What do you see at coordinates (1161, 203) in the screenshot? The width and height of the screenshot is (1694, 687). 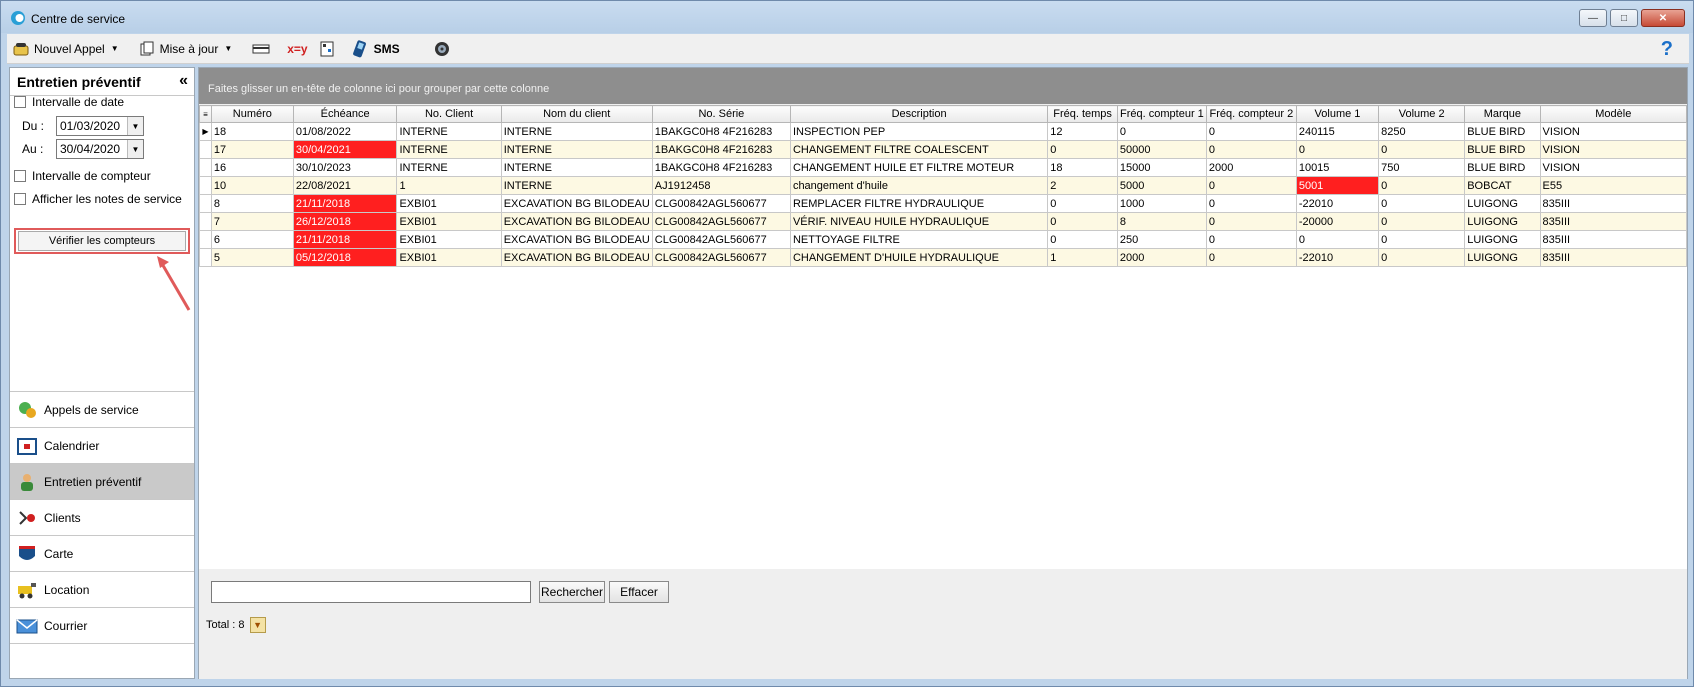 I see `table-cell: 1000` at bounding box center [1161, 203].